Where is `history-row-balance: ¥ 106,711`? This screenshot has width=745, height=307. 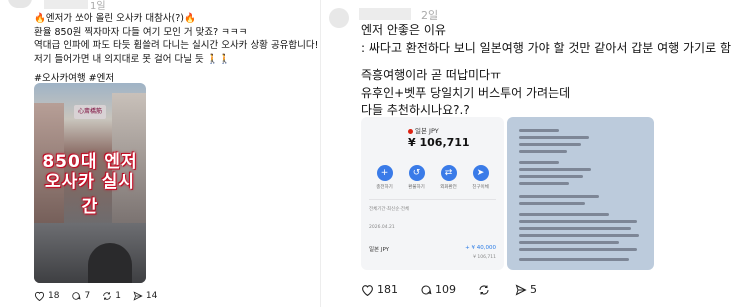
history-row-balance: ¥ 106,711 is located at coordinates (484, 257).